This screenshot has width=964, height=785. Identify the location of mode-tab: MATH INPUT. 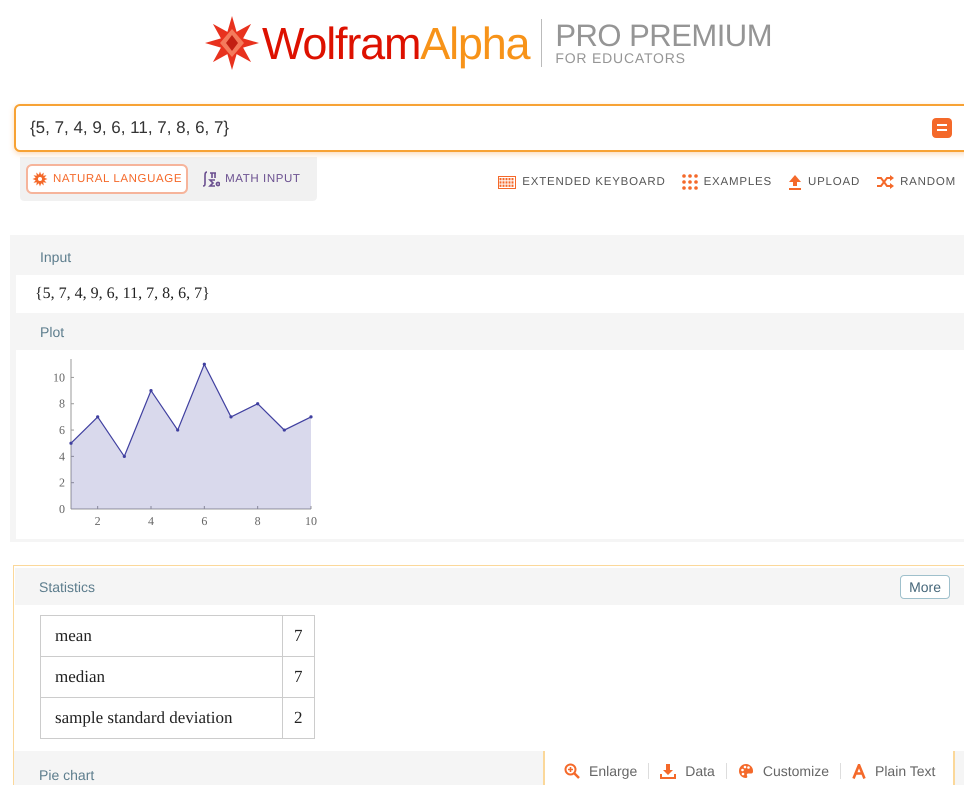
(250, 179).